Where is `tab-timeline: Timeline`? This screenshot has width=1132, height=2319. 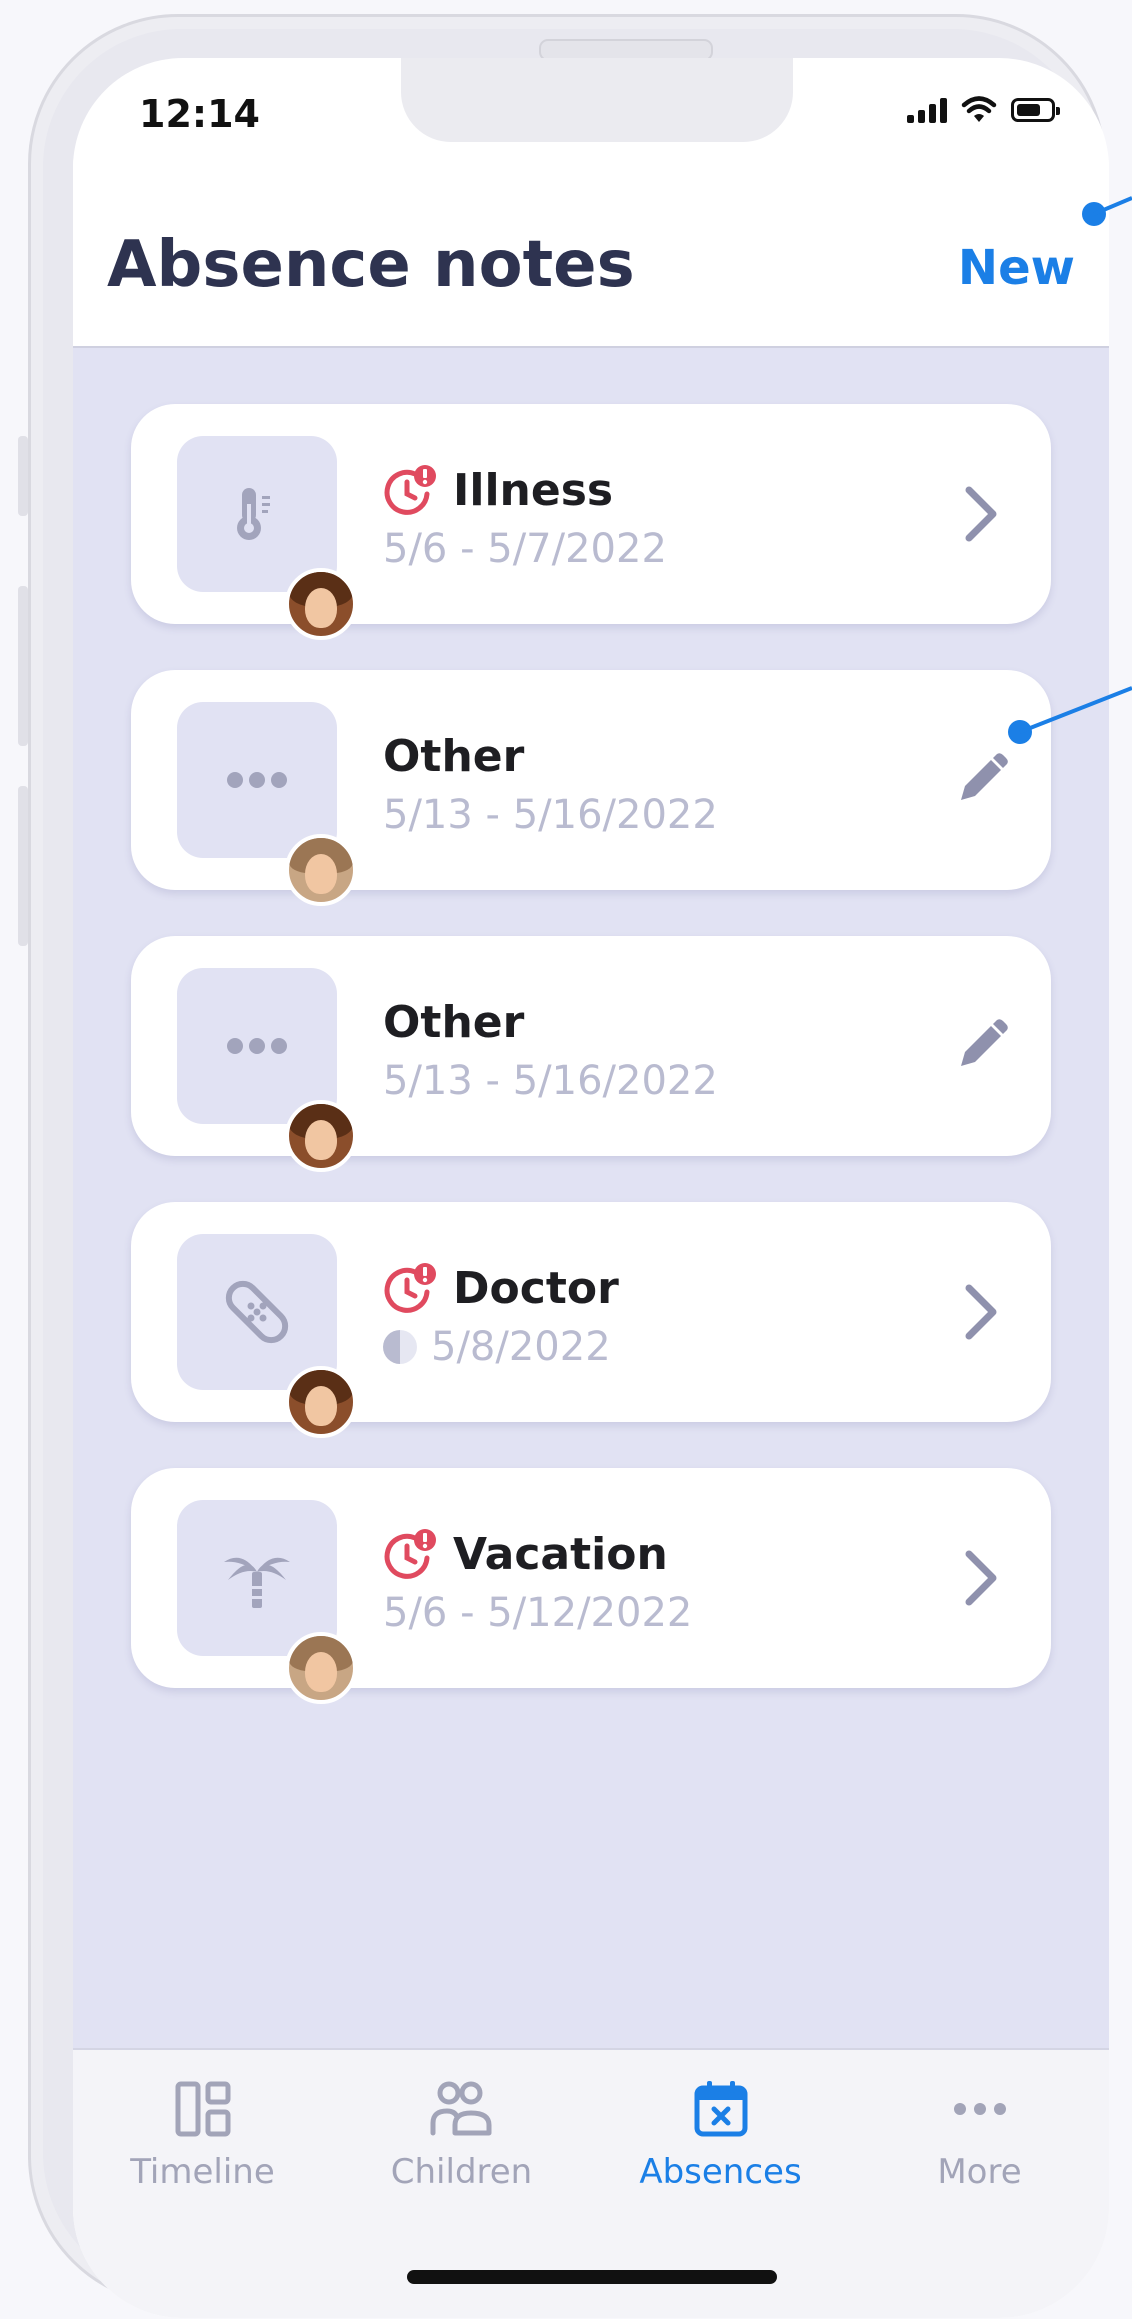
tab-timeline: Timeline is located at coordinates (202, 2134).